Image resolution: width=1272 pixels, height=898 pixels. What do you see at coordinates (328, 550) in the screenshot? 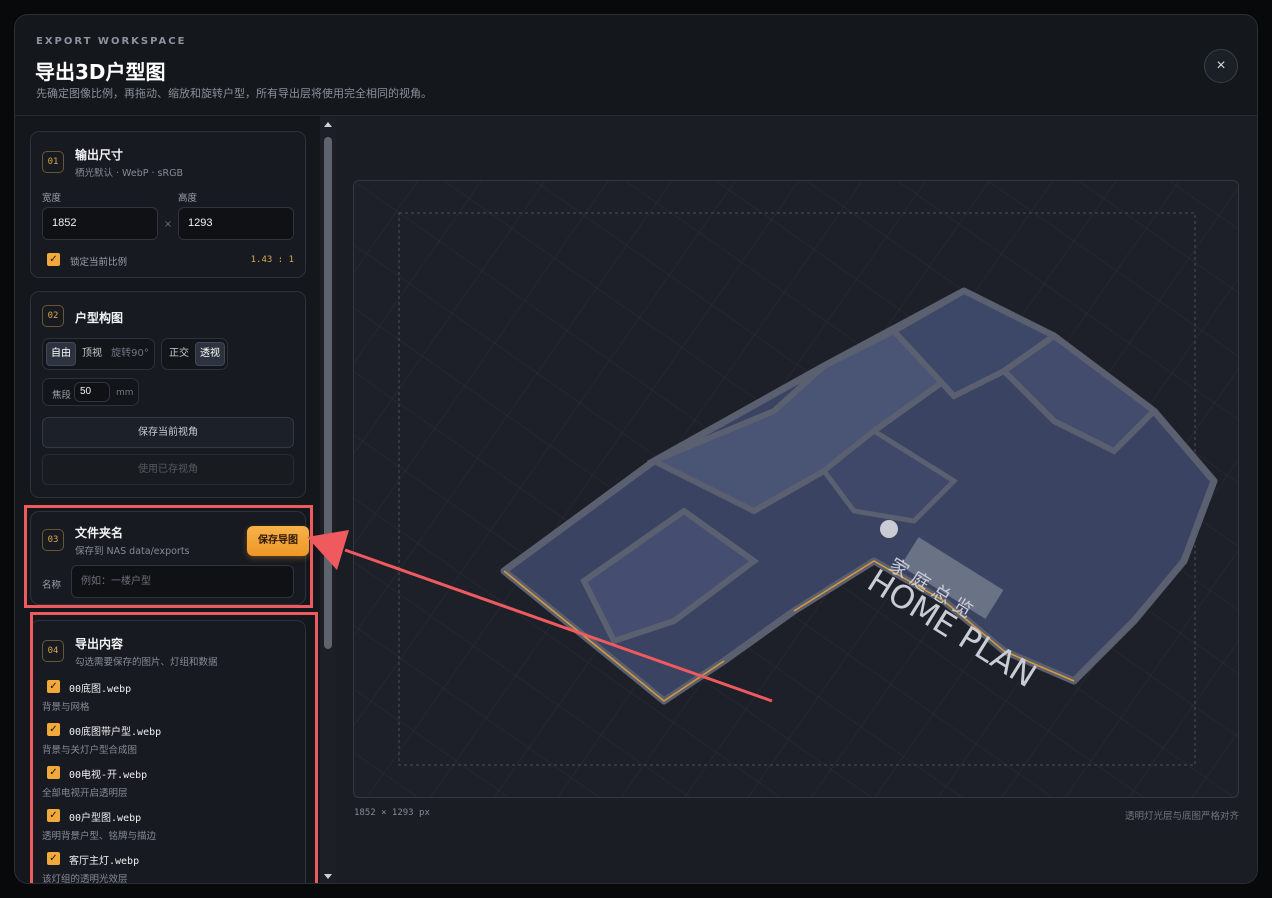
I see `arrow-head` at bounding box center [328, 550].